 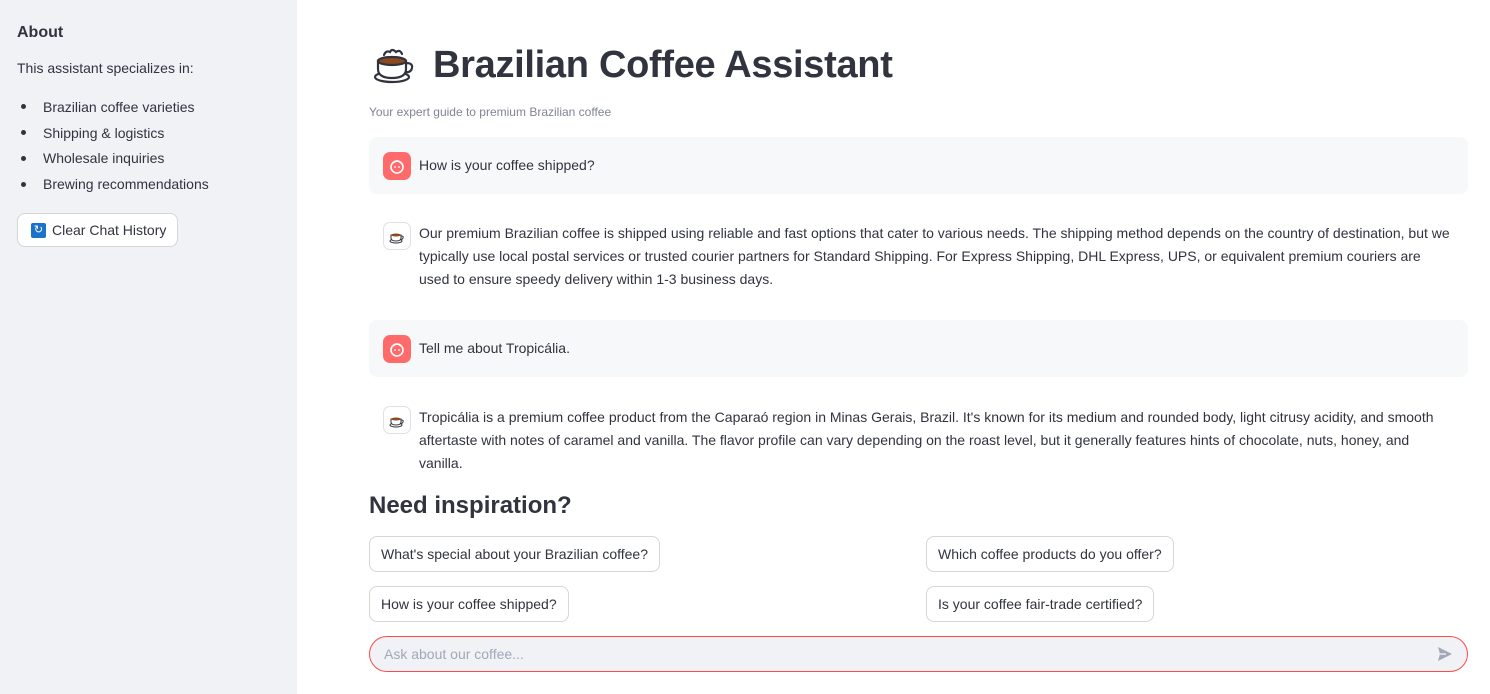 What do you see at coordinates (494, 348) in the screenshot?
I see `message-text: Tell me about Tropicália.` at bounding box center [494, 348].